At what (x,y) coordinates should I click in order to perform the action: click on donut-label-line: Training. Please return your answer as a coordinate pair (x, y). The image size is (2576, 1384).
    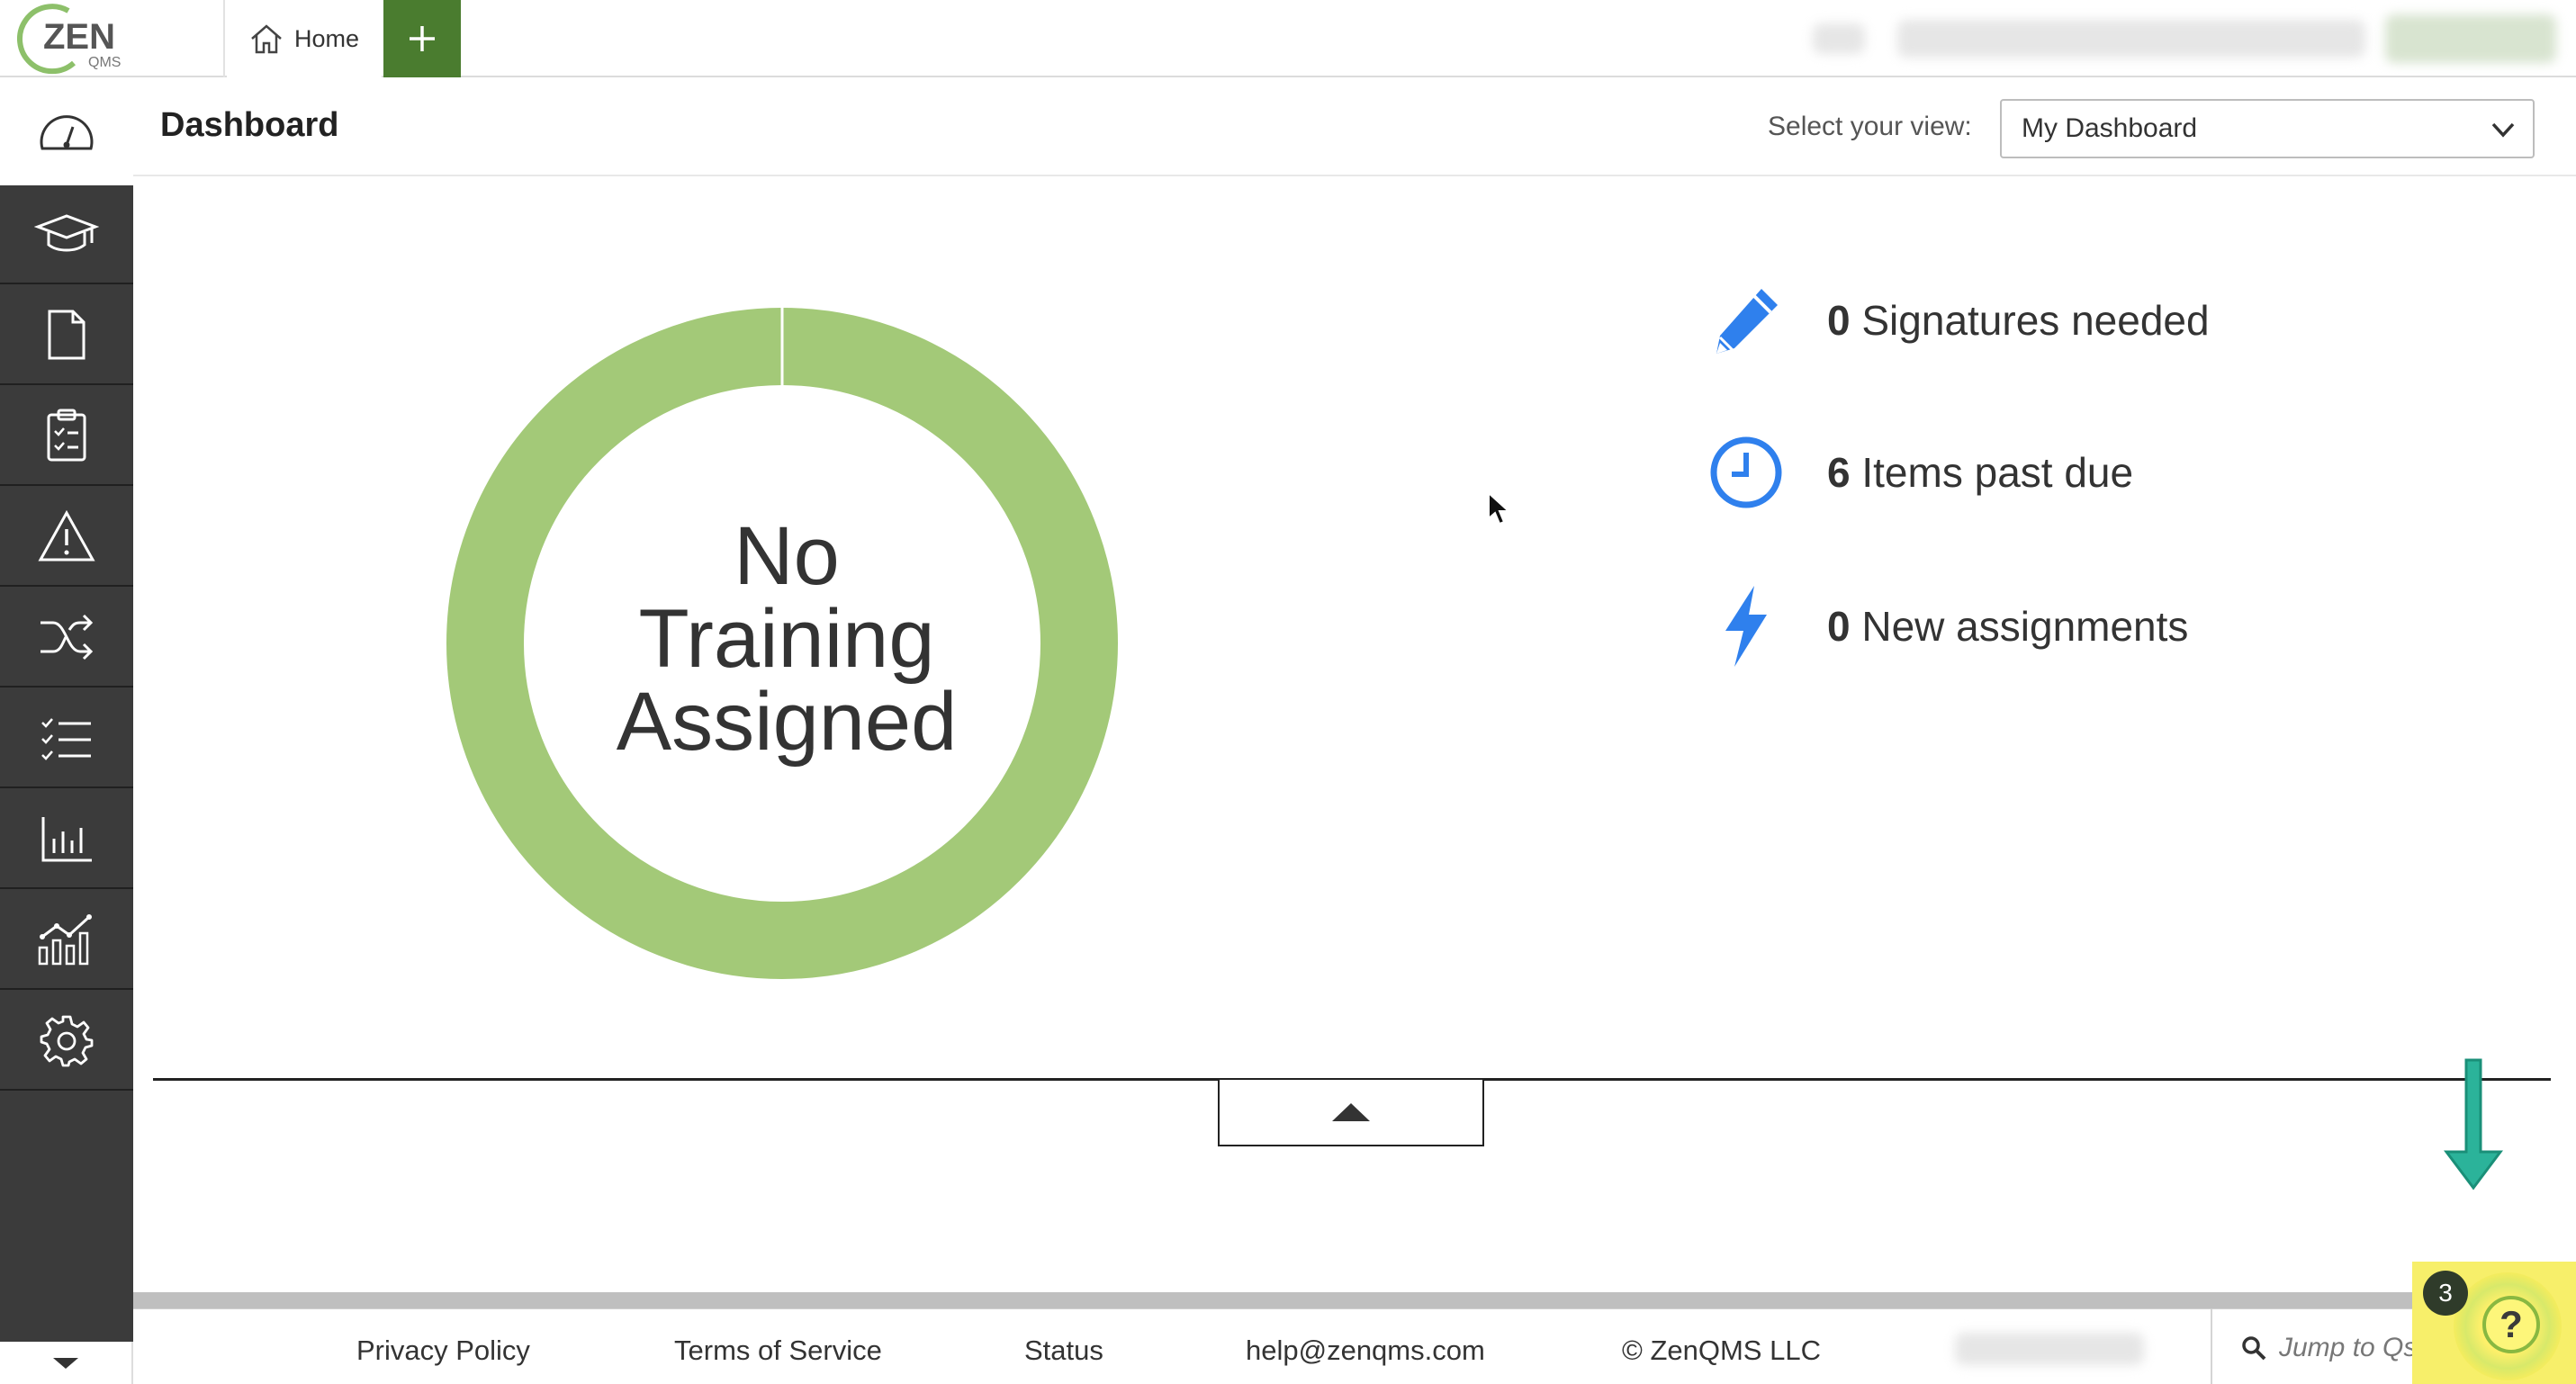
    Looking at the image, I should click on (786, 639).